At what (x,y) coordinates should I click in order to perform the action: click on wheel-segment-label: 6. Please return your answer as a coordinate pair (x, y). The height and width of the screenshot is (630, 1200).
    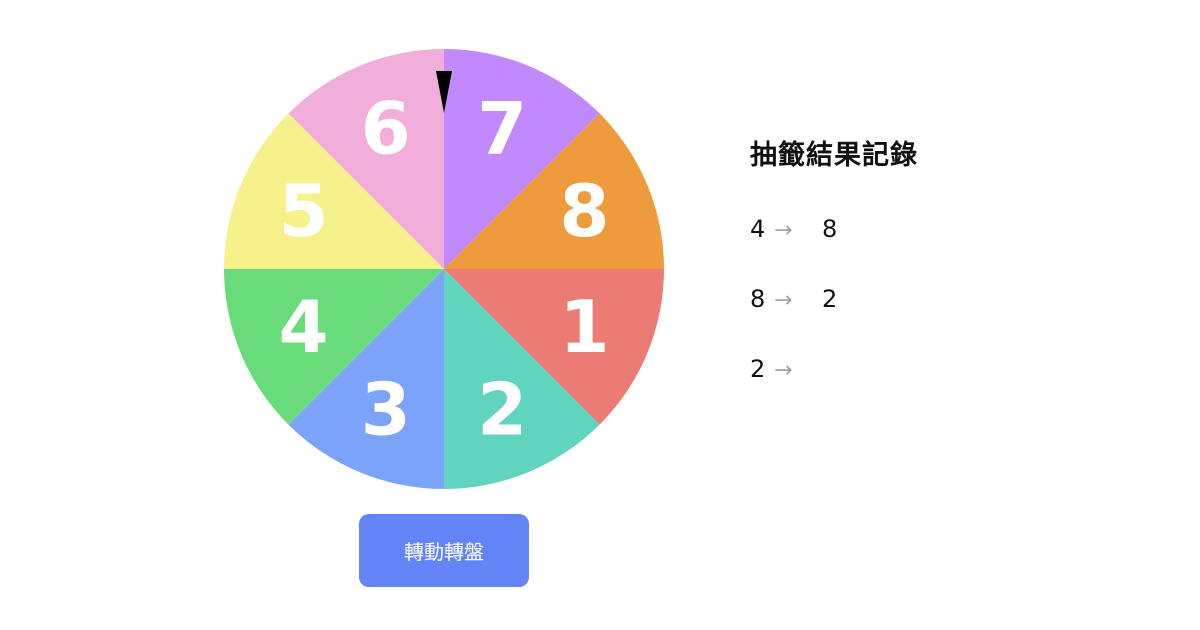
    Looking at the image, I should click on (386, 129).